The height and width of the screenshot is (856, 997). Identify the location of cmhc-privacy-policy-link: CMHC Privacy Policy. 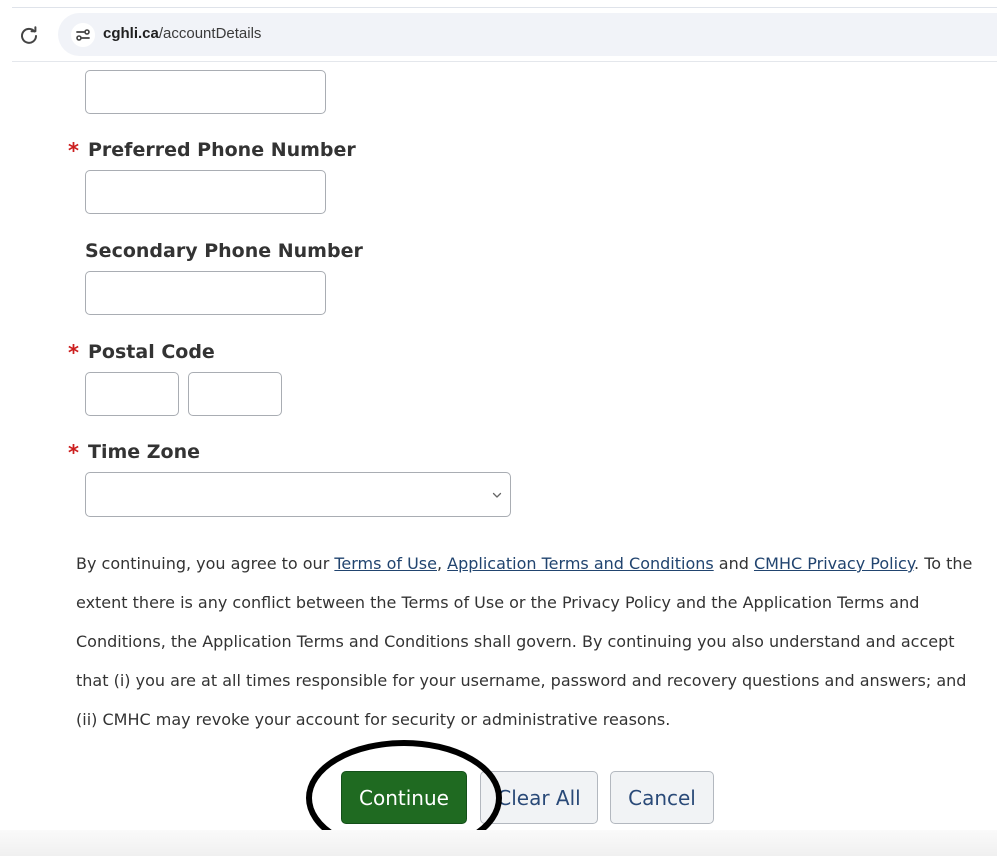
(834, 563).